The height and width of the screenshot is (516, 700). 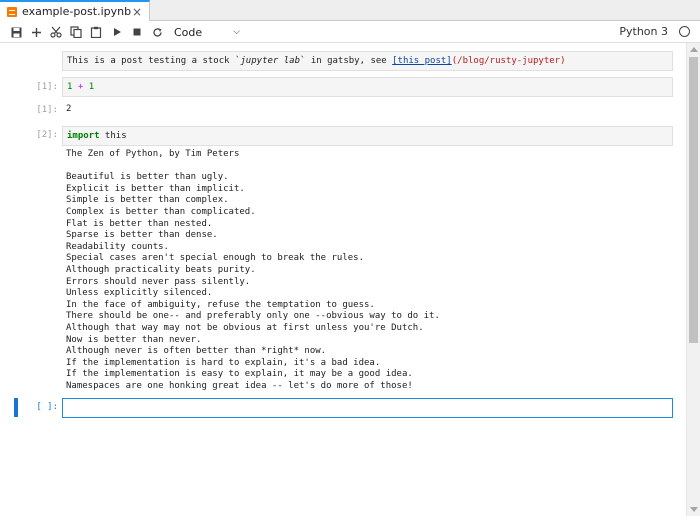 What do you see at coordinates (47, 135) in the screenshot?
I see `input-prompt: [2]:` at bounding box center [47, 135].